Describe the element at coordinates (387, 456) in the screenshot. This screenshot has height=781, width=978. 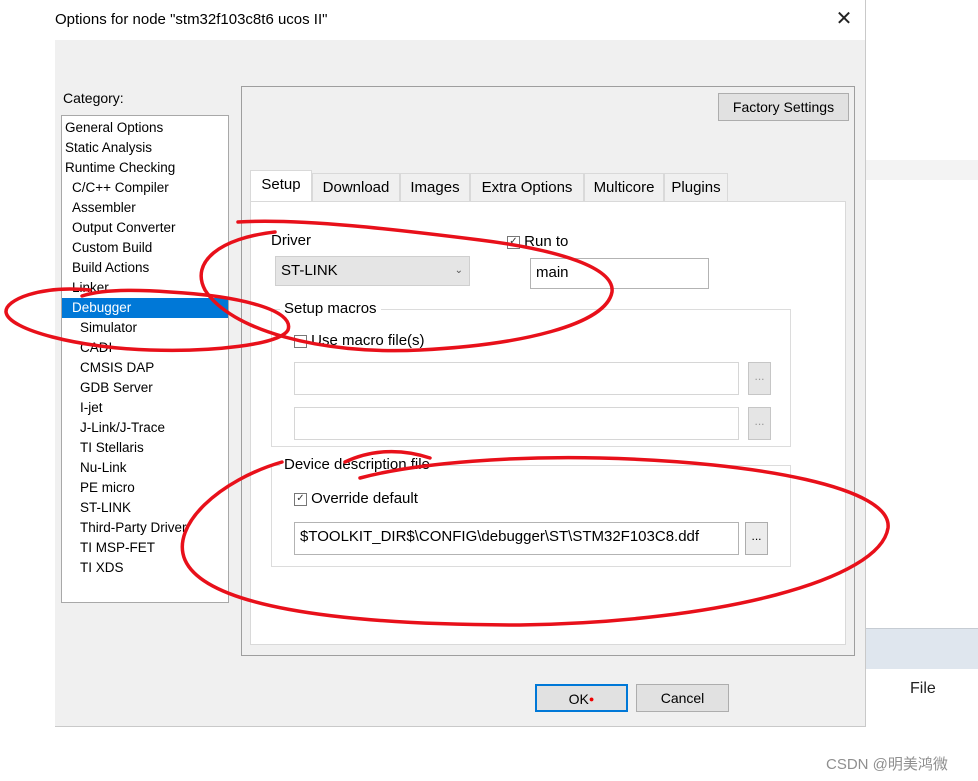
I see `annotation-stroke-ddf-top` at that location.